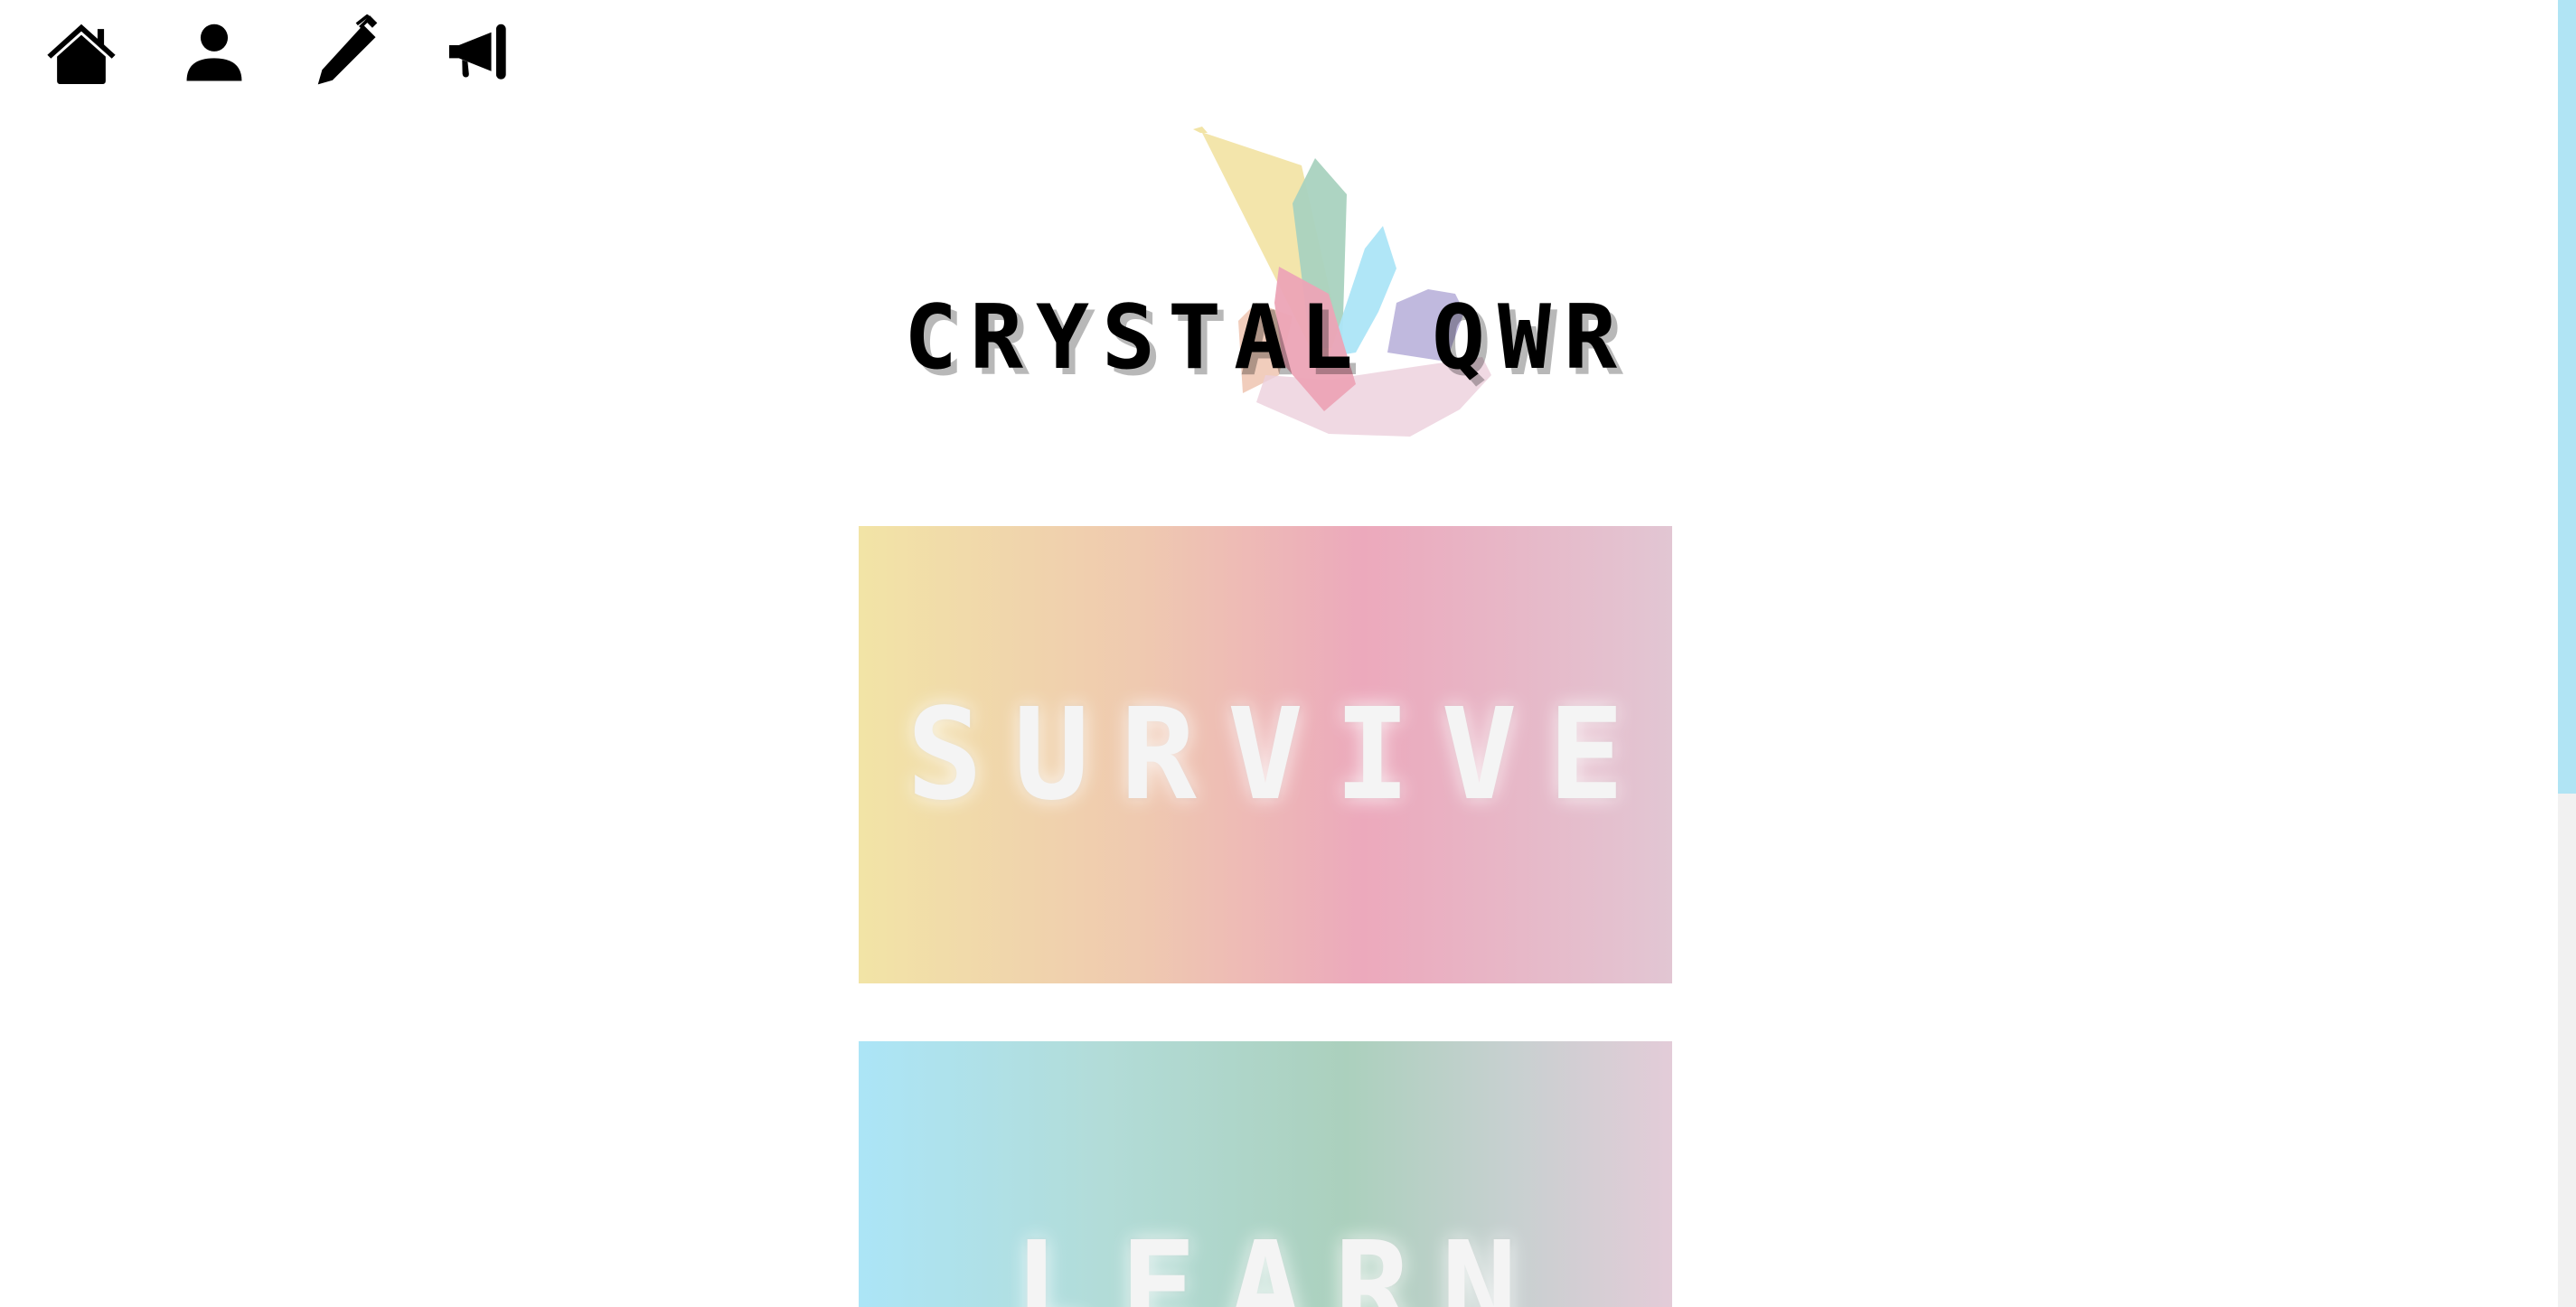 Image resolution: width=2576 pixels, height=1307 pixels. I want to click on home-icon, so click(82, 54).